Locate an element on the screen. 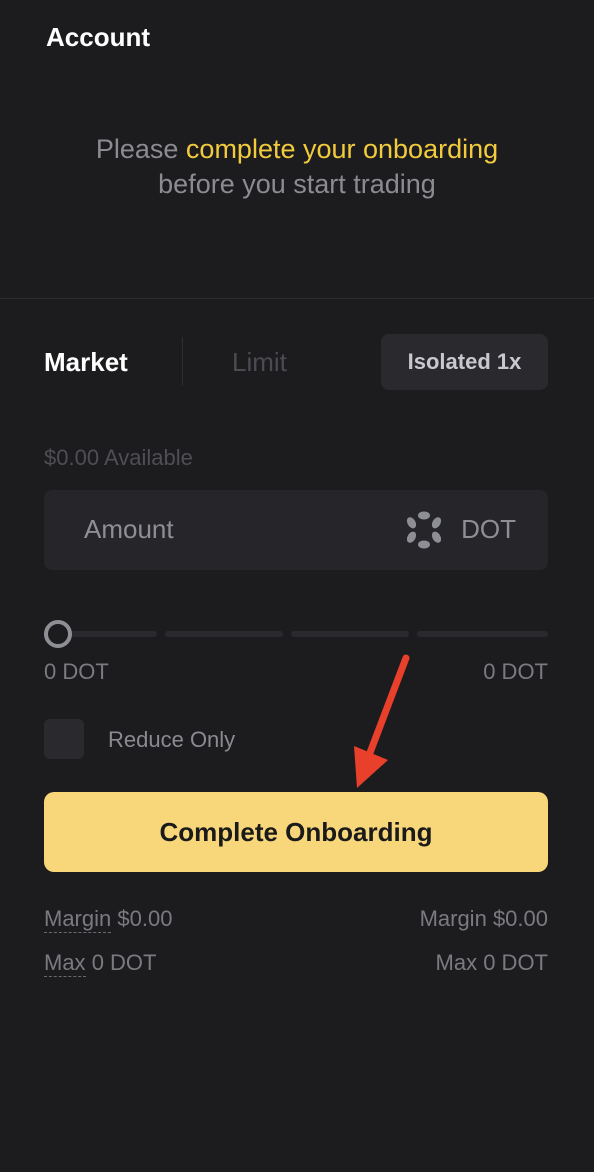 The height and width of the screenshot is (1172, 594). max-left: Max 0 DOT is located at coordinates (100, 963).